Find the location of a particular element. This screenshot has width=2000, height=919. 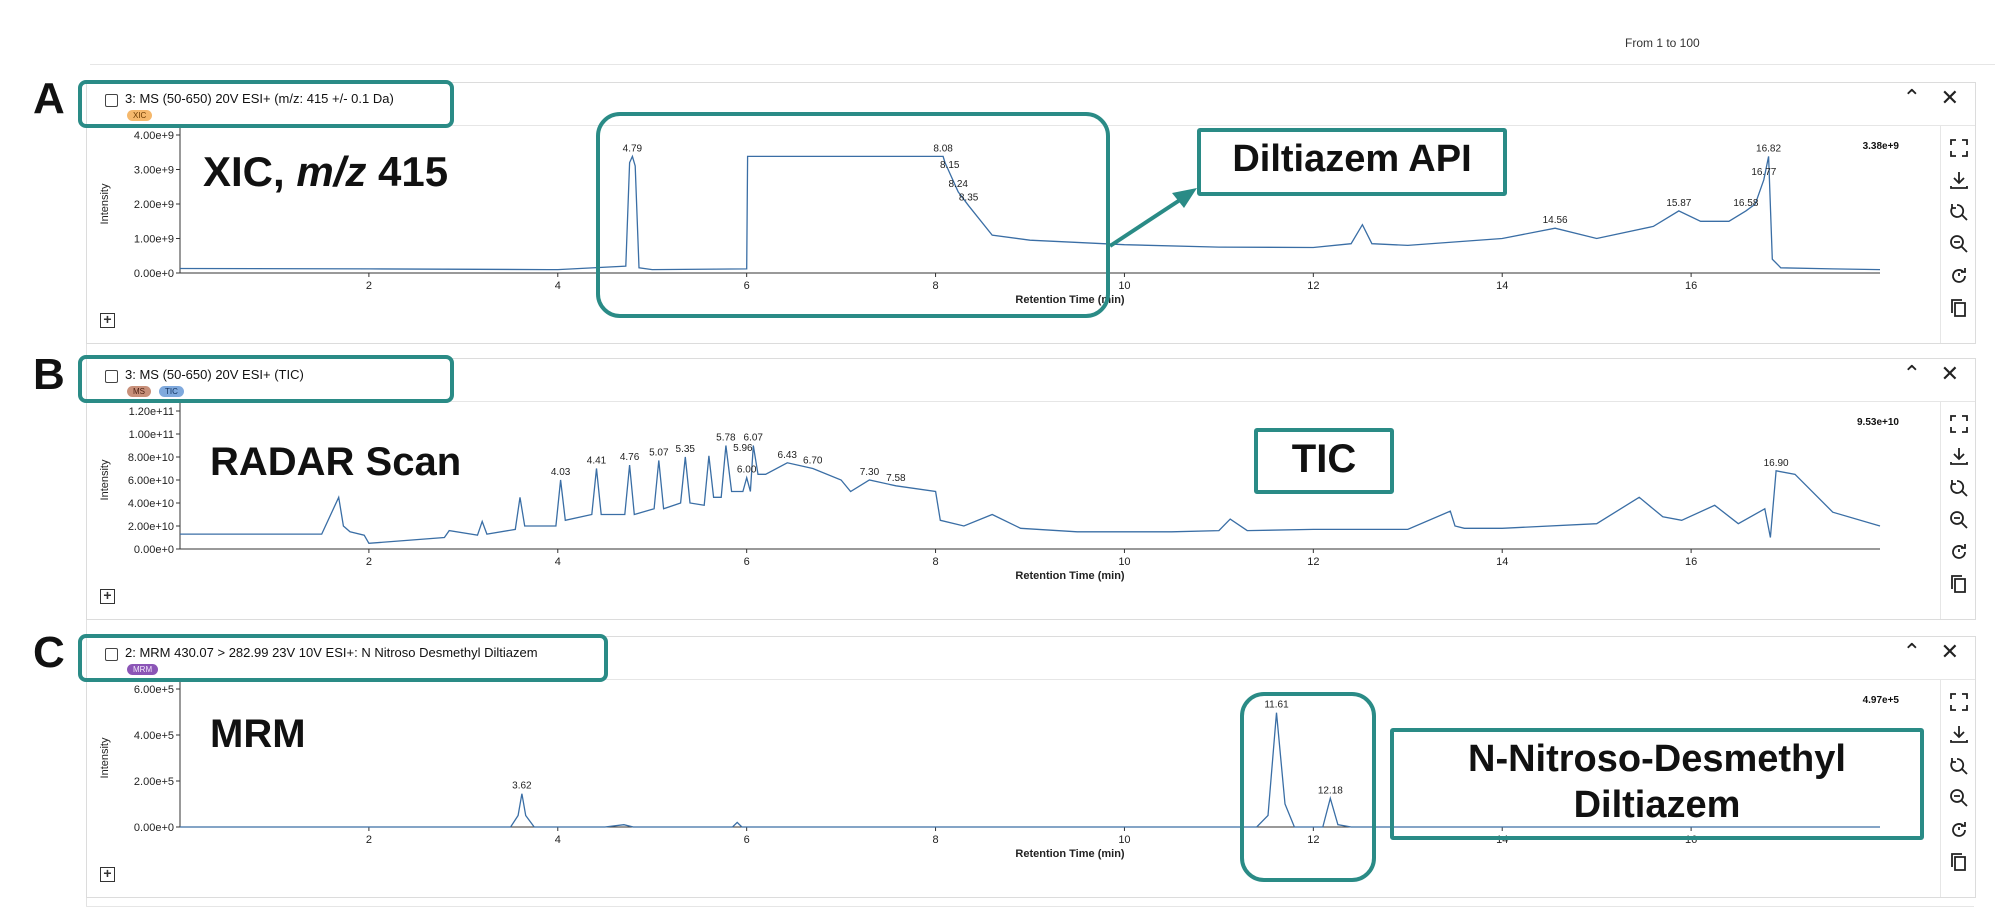

callout-n-nitroso: N-Nitroso-Desmethyl Diltiazem is located at coordinates (1657, 782).